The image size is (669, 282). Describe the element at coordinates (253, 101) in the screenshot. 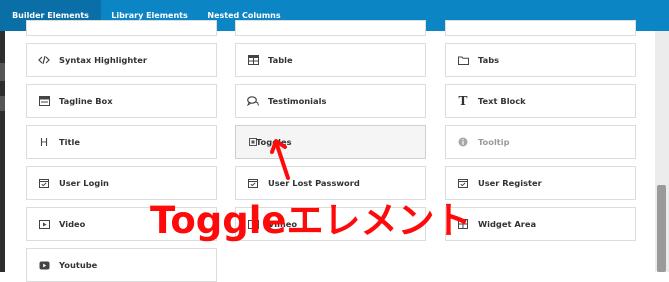

I see `speech-bubbles-icon` at that location.